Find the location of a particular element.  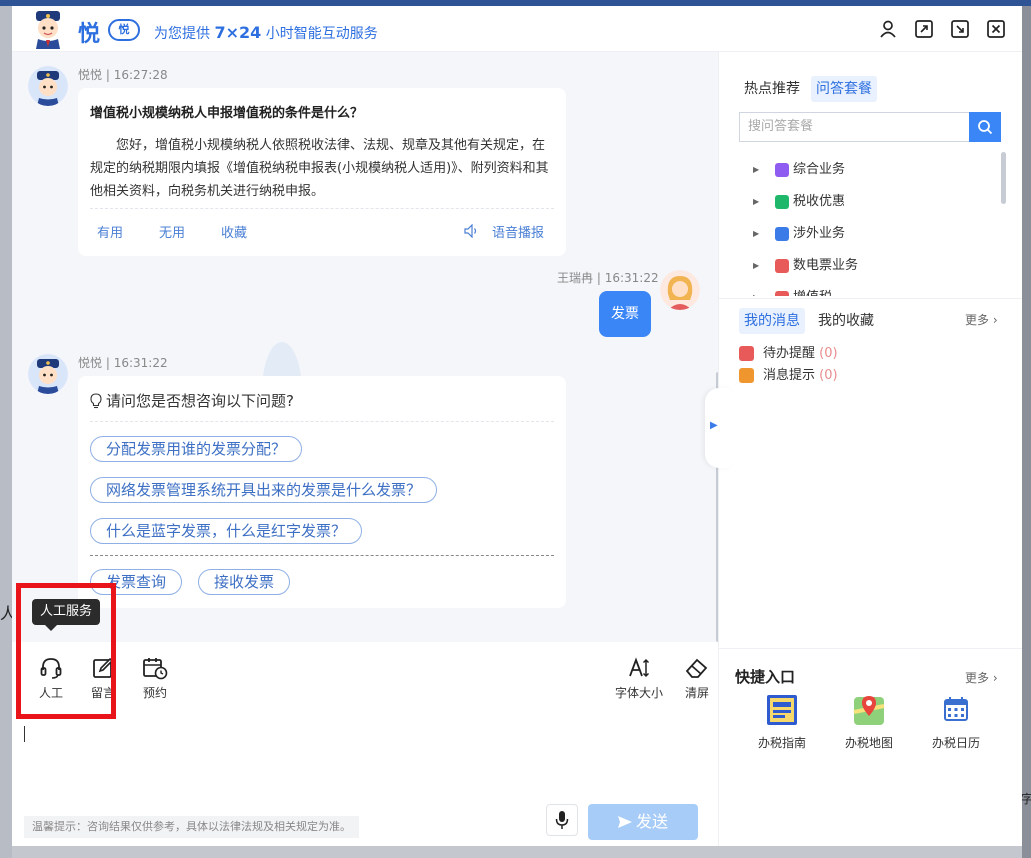

user-message-bubble: 发票 is located at coordinates (625, 314).